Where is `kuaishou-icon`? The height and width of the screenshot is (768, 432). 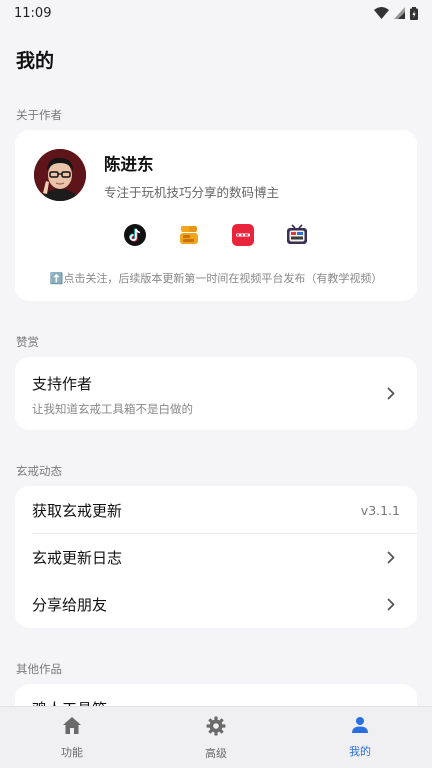 kuaishou-icon is located at coordinates (189, 235).